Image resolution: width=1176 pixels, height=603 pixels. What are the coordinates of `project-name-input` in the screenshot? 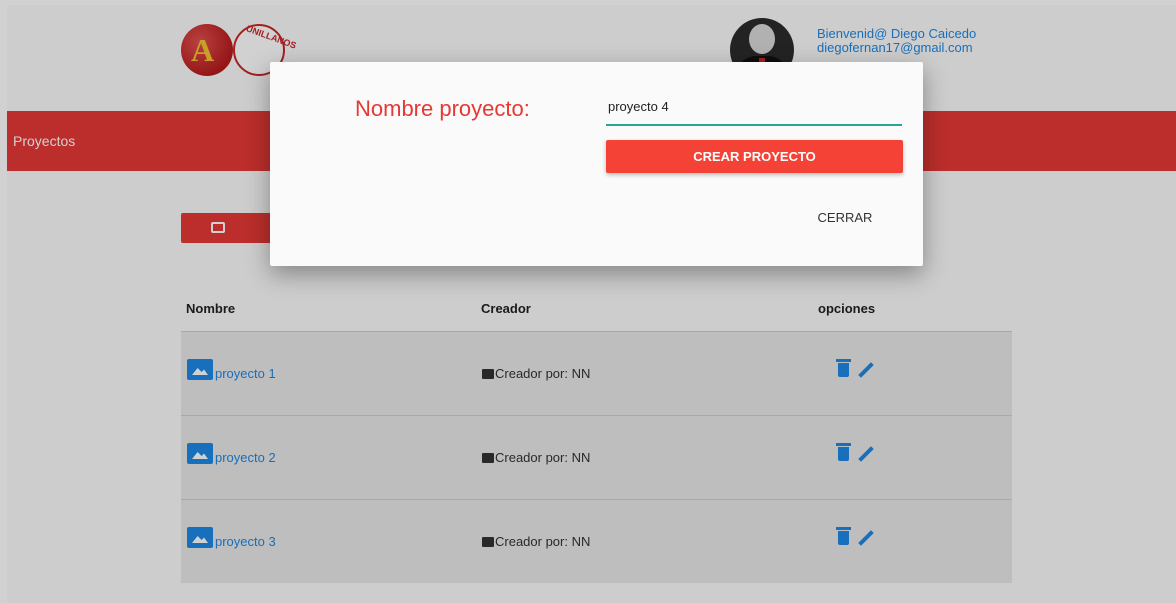 It's located at (754, 109).